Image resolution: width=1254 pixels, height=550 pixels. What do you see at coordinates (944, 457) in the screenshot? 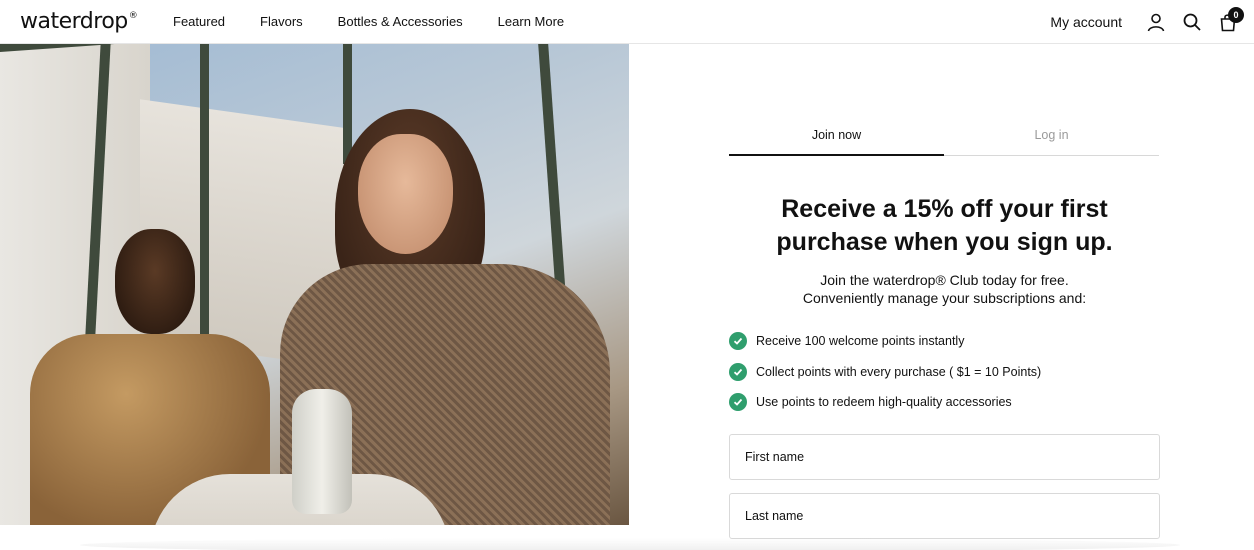
I see `first-name-input` at bounding box center [944, 457].